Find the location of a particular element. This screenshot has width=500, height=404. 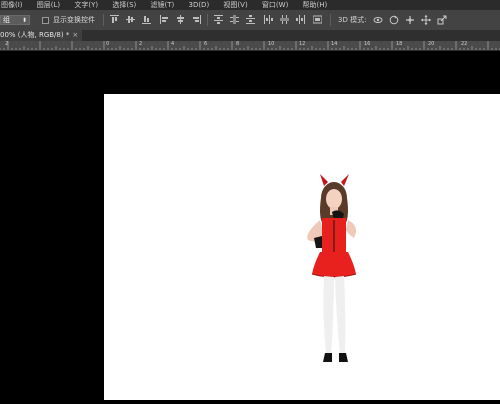

ruler-label: 22 is located at coordinates (464, 44).